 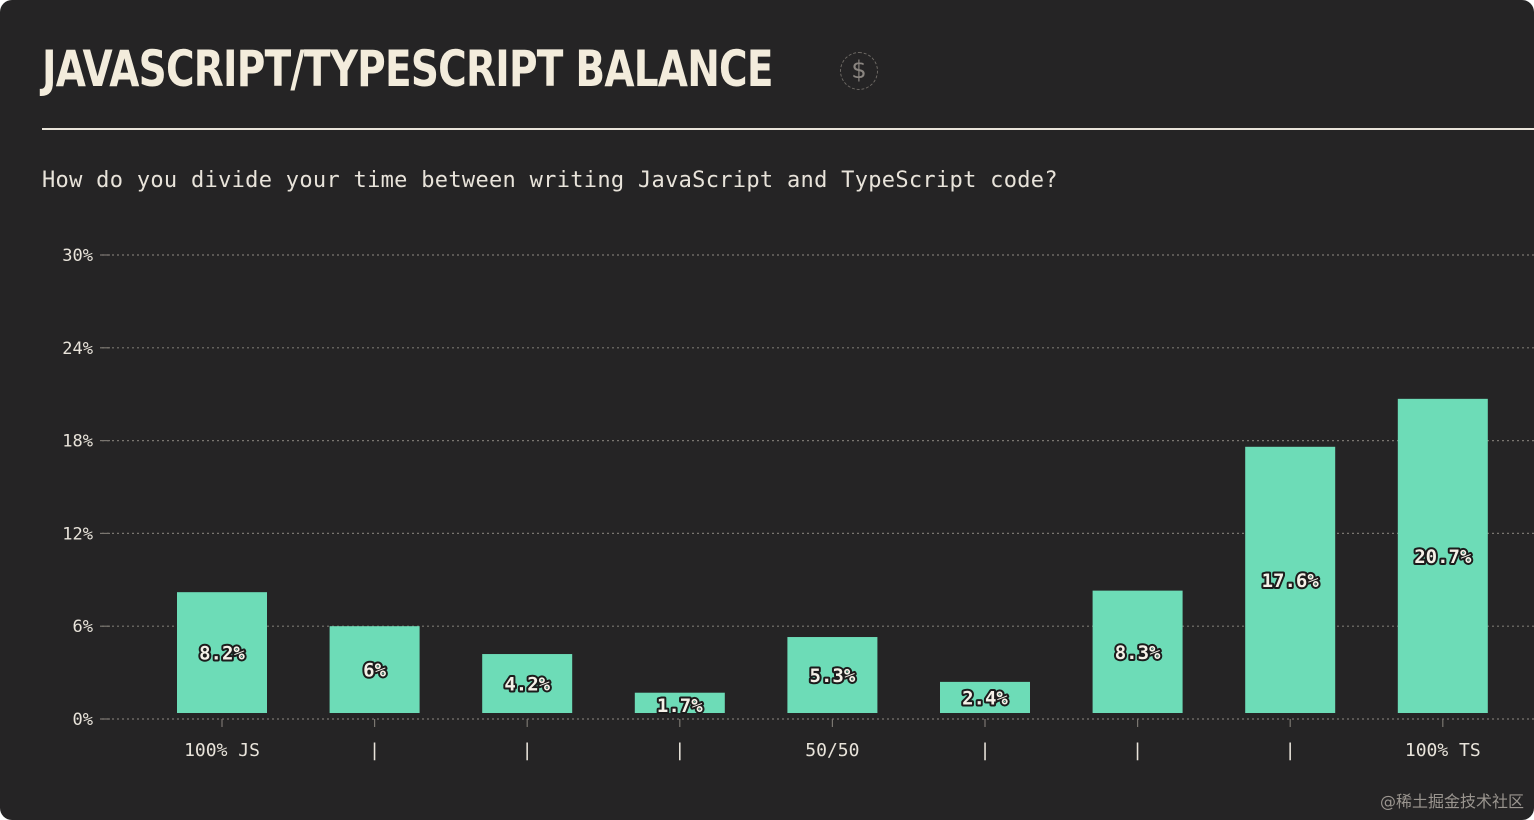 I want to click on data-label: 6%, so click(x=374, y=671).